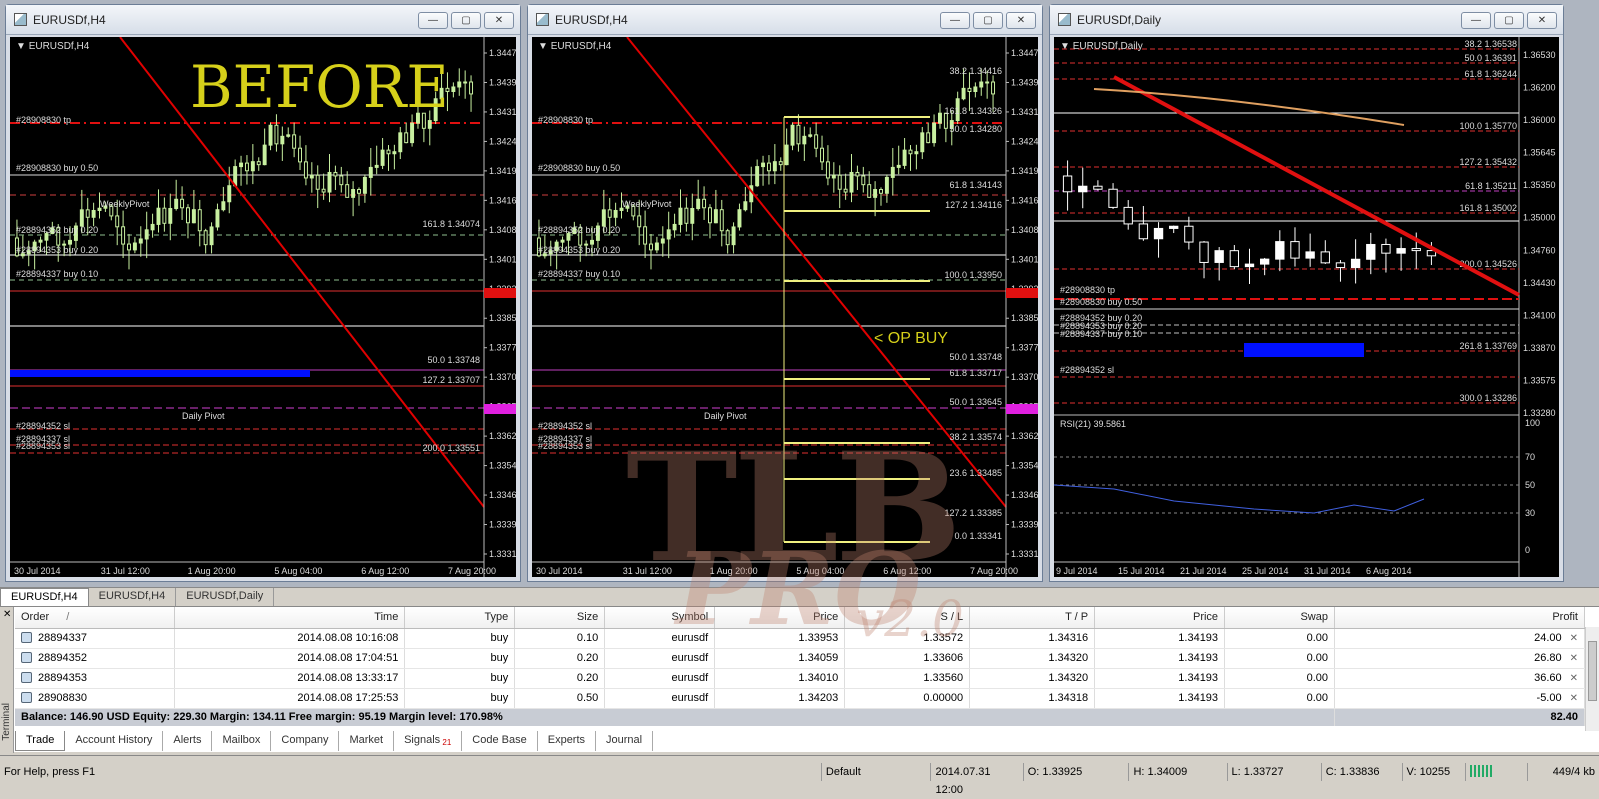  Describe the element at coordinates (1032, 618) in the screenshot. I see `column-header: T / P` at that location.